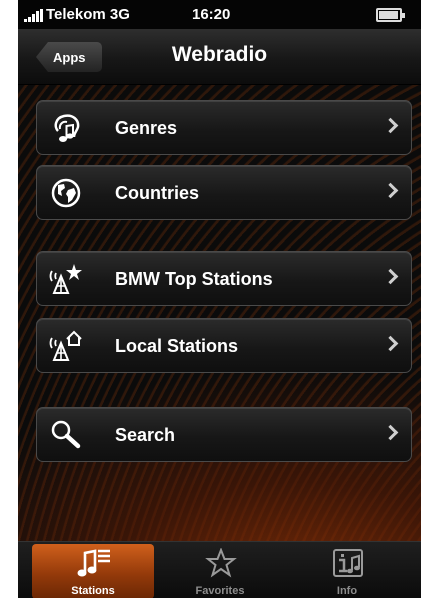 The height and width of the screenshot is (598, 425). I want to click on tab-label: Stations, so click(93, 591).